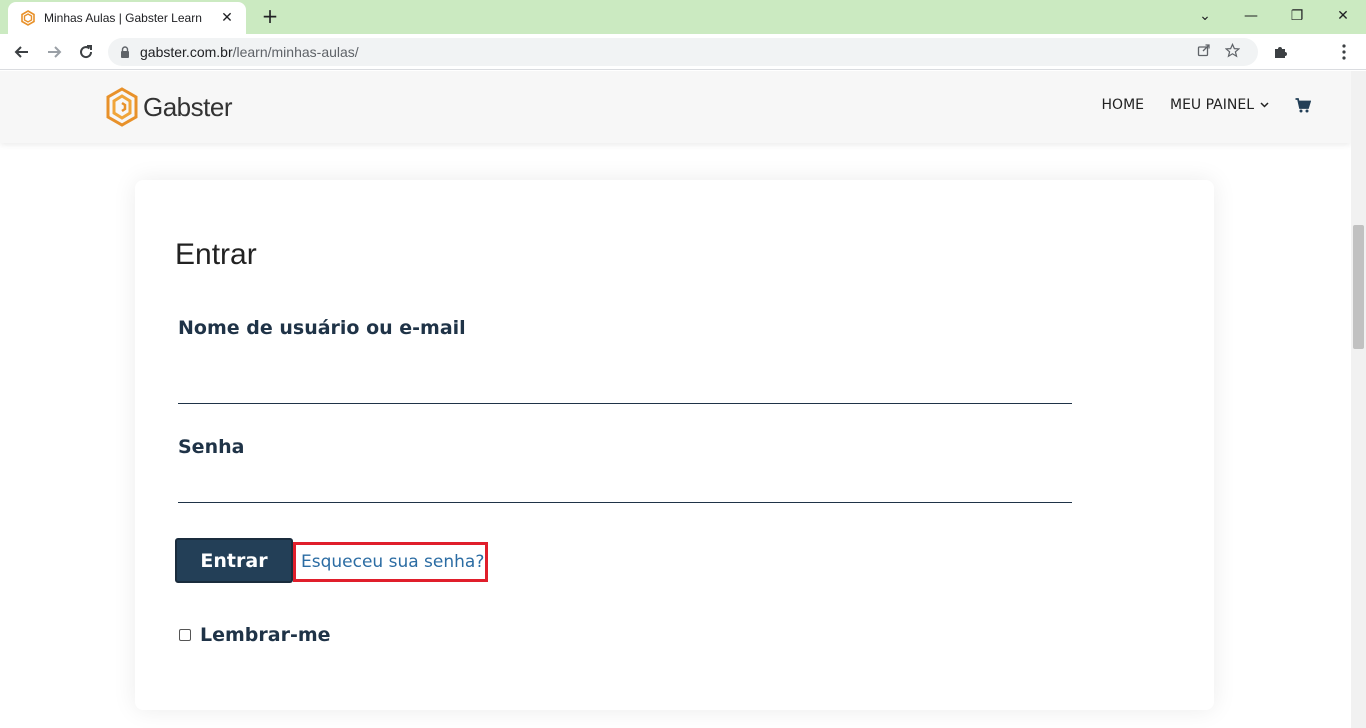 The height and width of the screenshot is (728, 1366). Describe the element at coordinates (1343, 16) in the screenshot. I see `window-close-icon: ✕` at that location.